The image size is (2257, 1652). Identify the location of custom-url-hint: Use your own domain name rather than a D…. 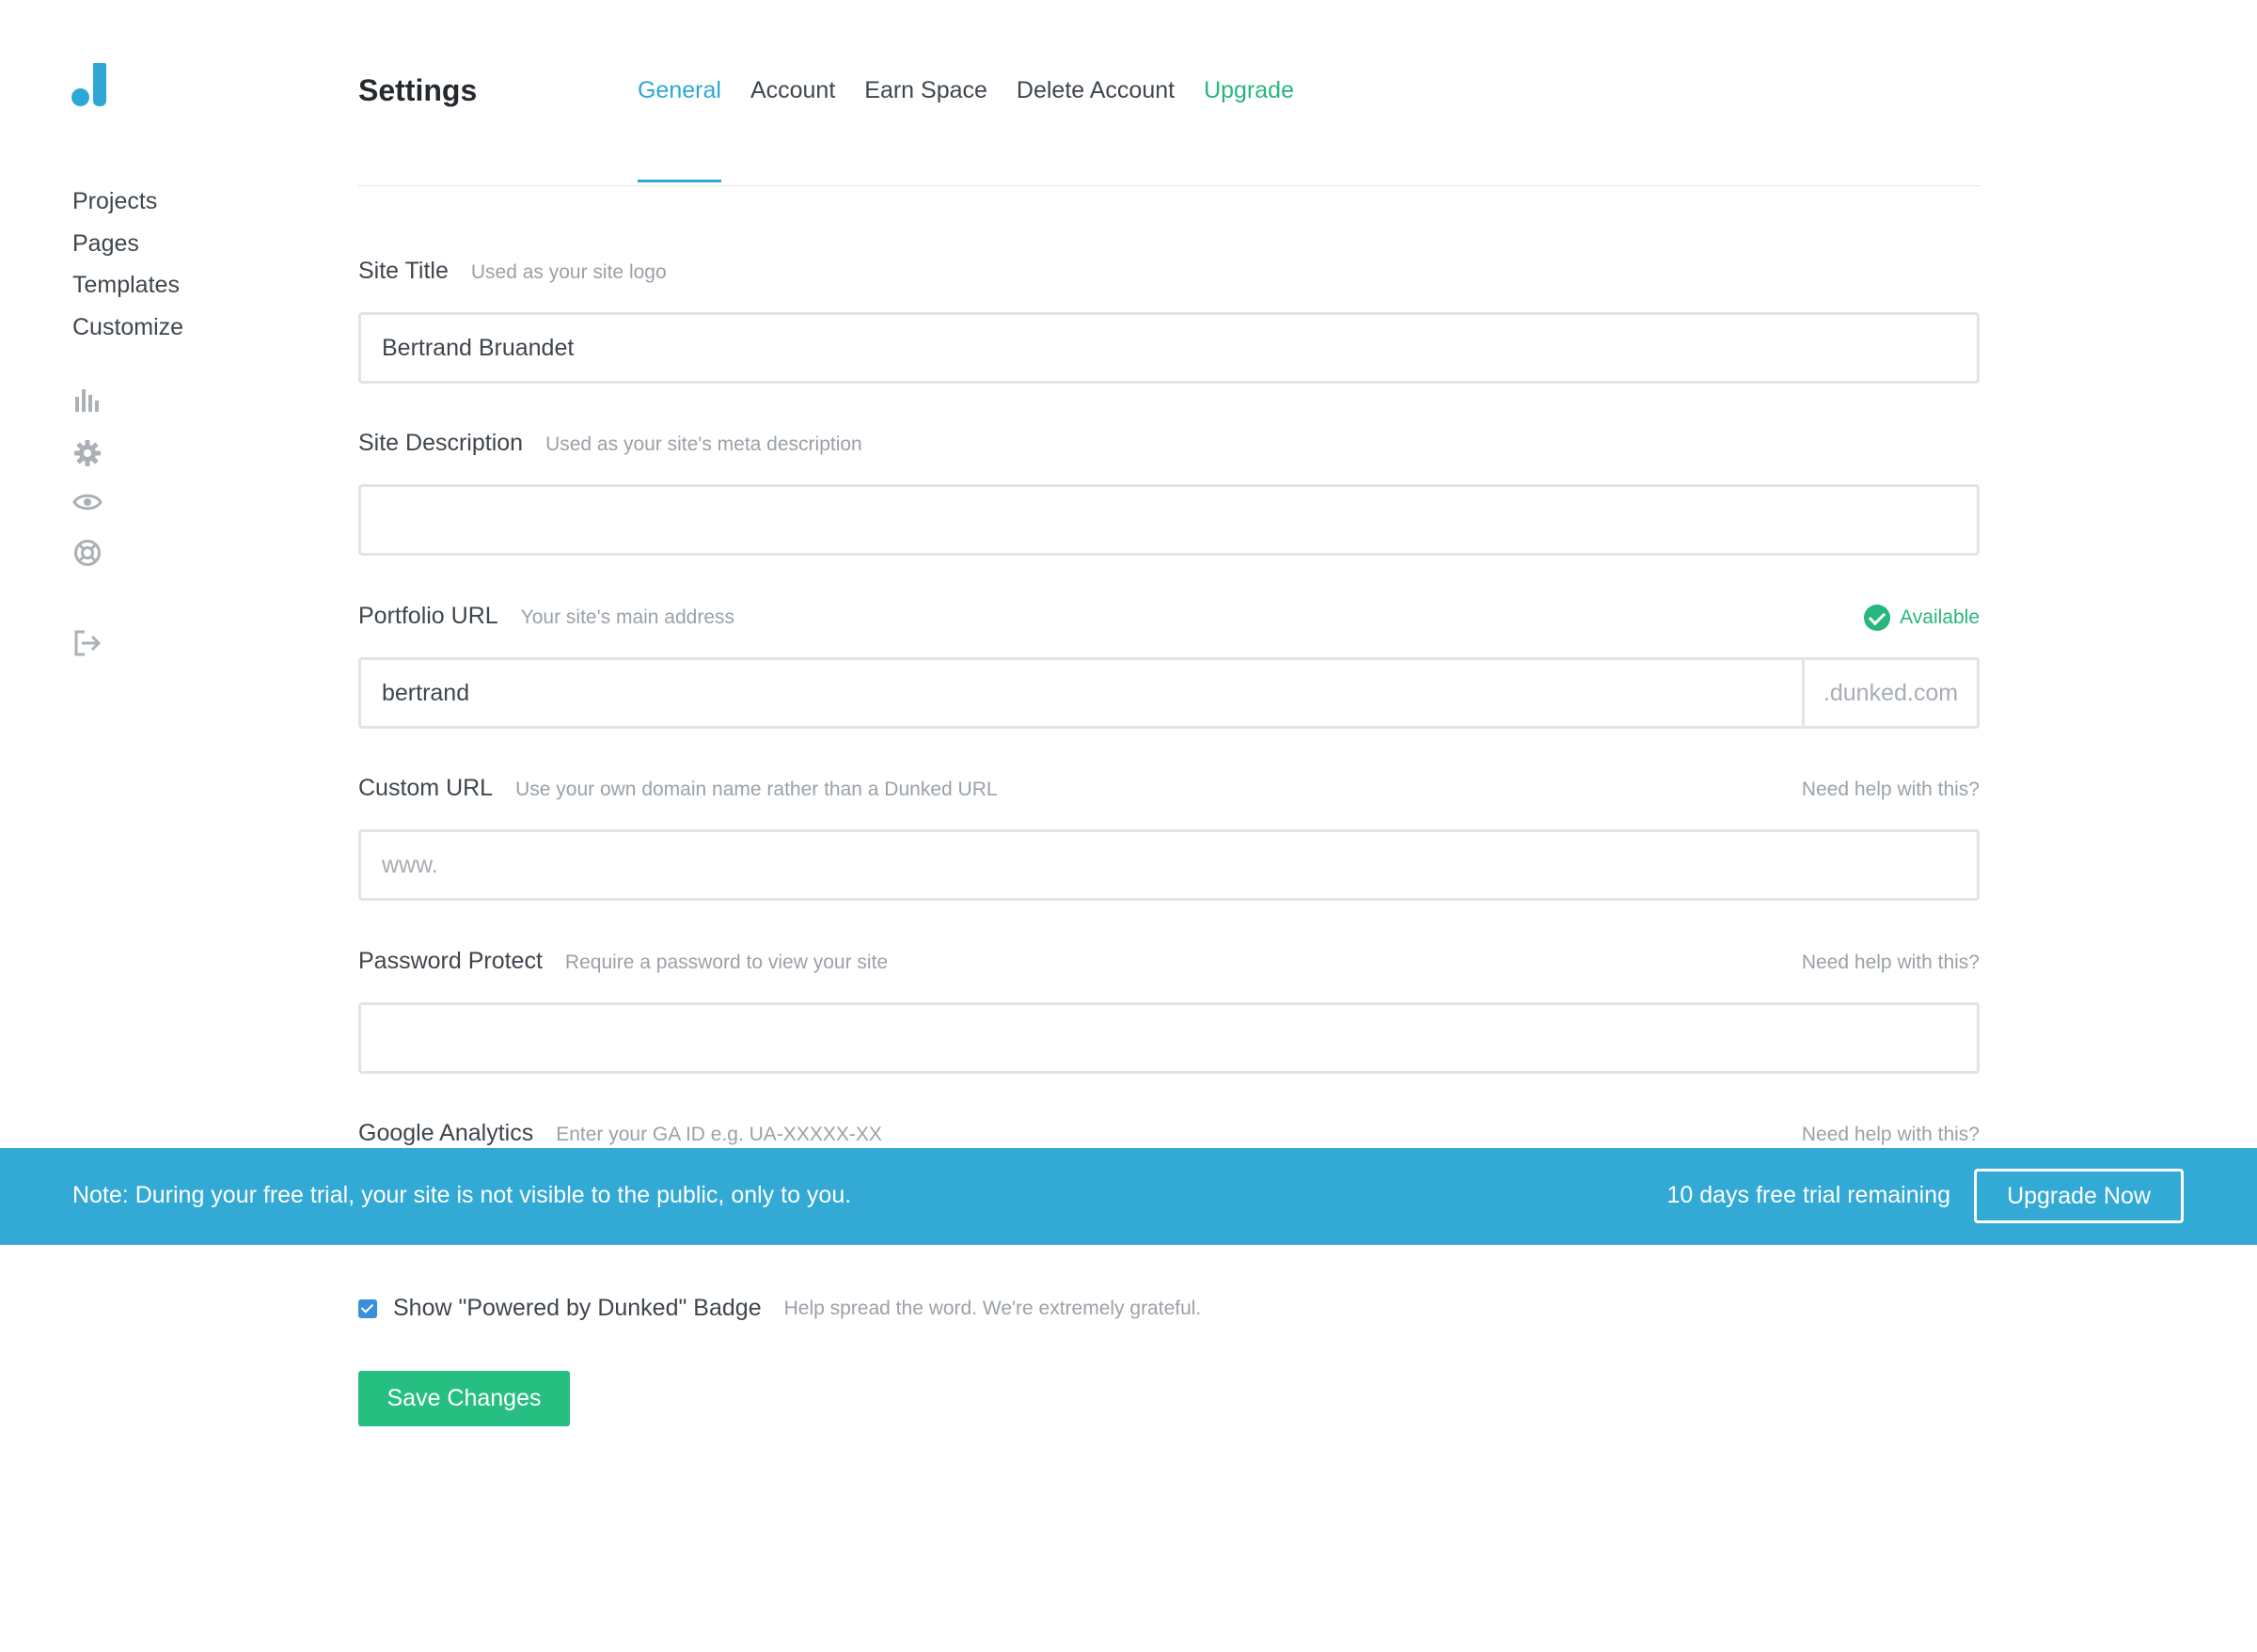
(757, 790).